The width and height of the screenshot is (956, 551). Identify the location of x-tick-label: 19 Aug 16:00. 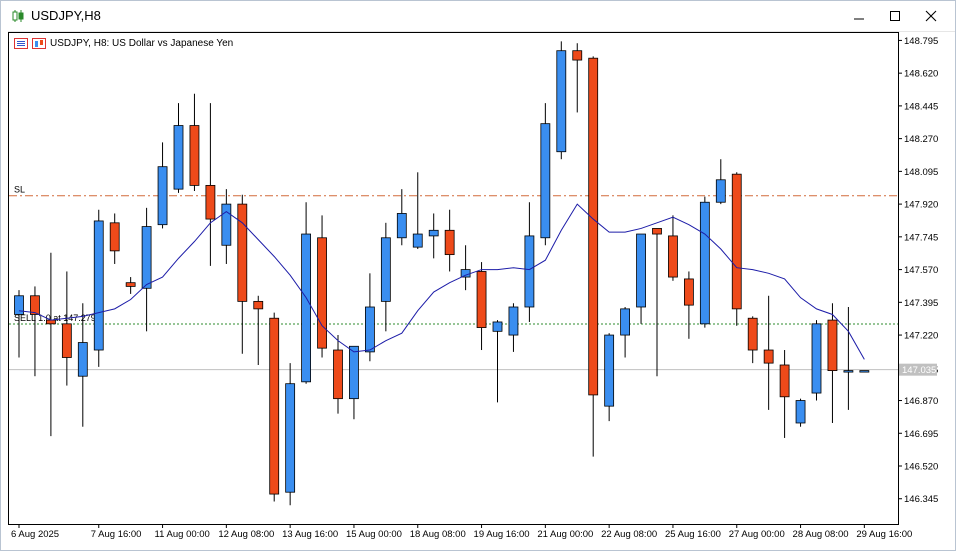
(502, 534).